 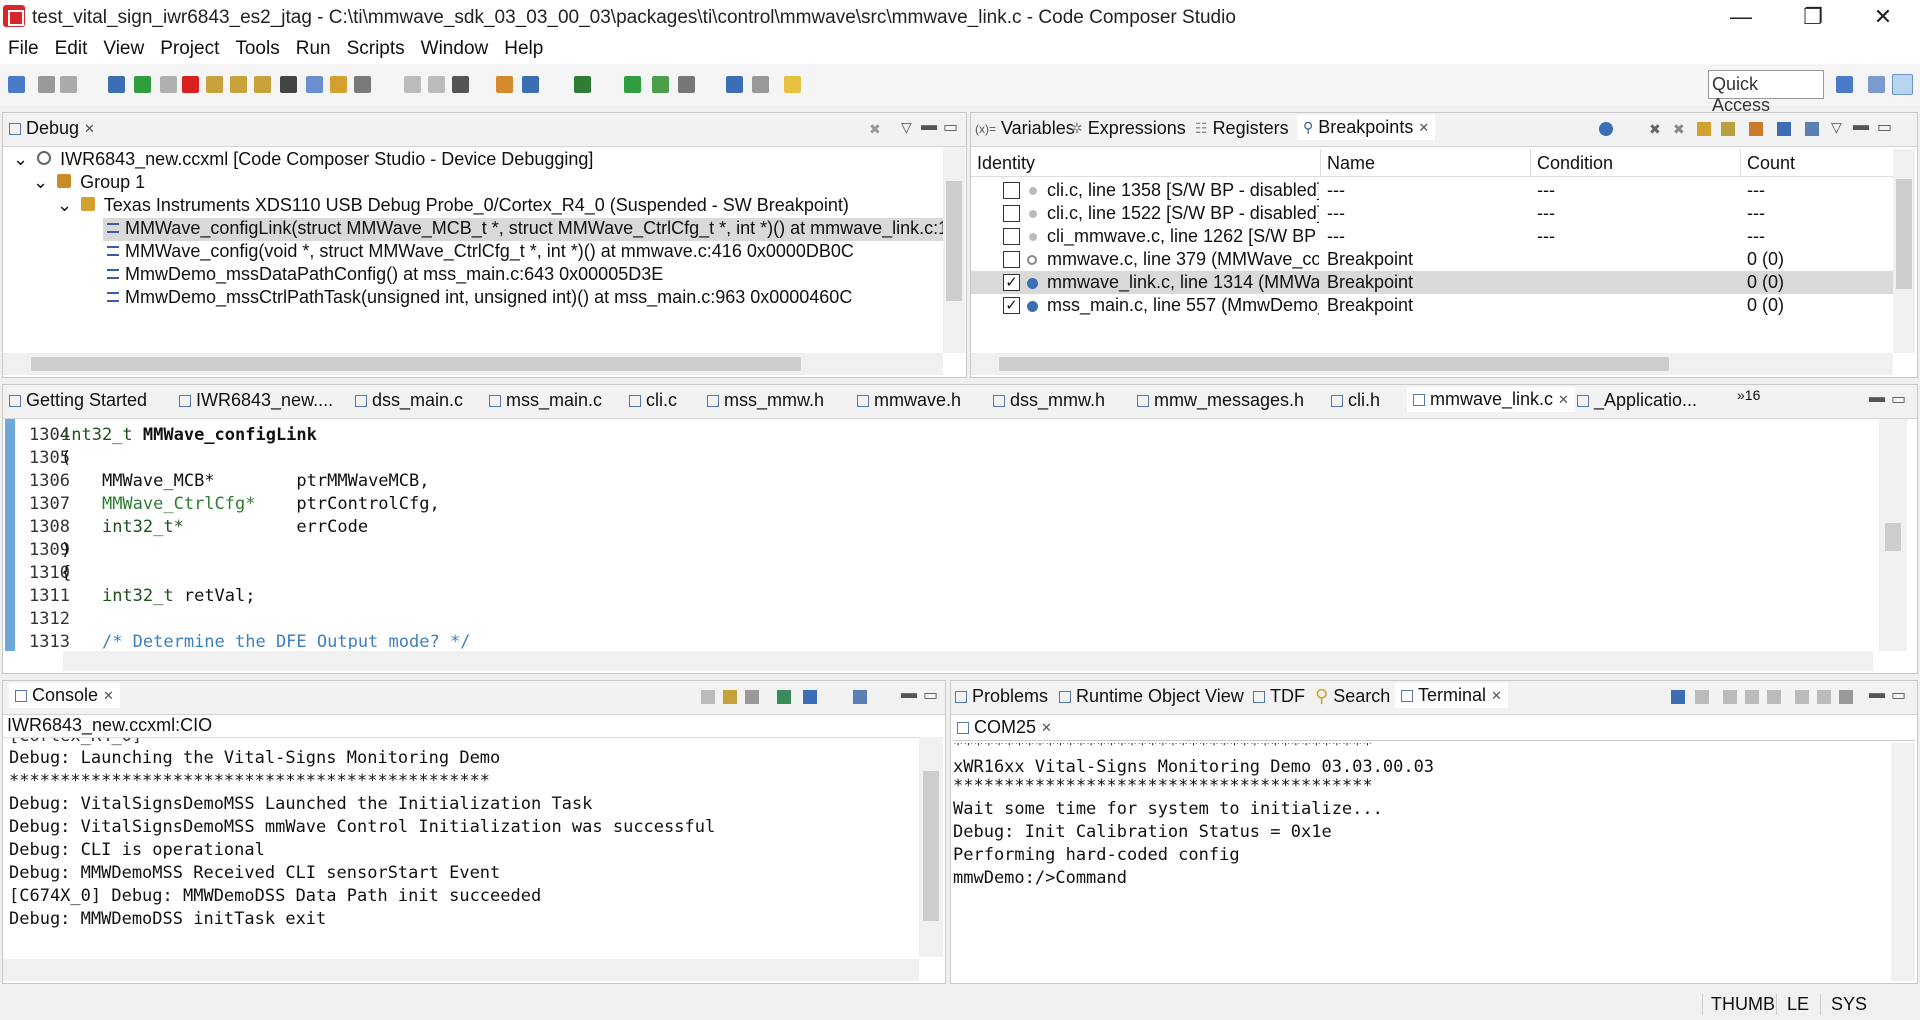 I want to click on close-button: ✕, so click(x=1883, y=17).